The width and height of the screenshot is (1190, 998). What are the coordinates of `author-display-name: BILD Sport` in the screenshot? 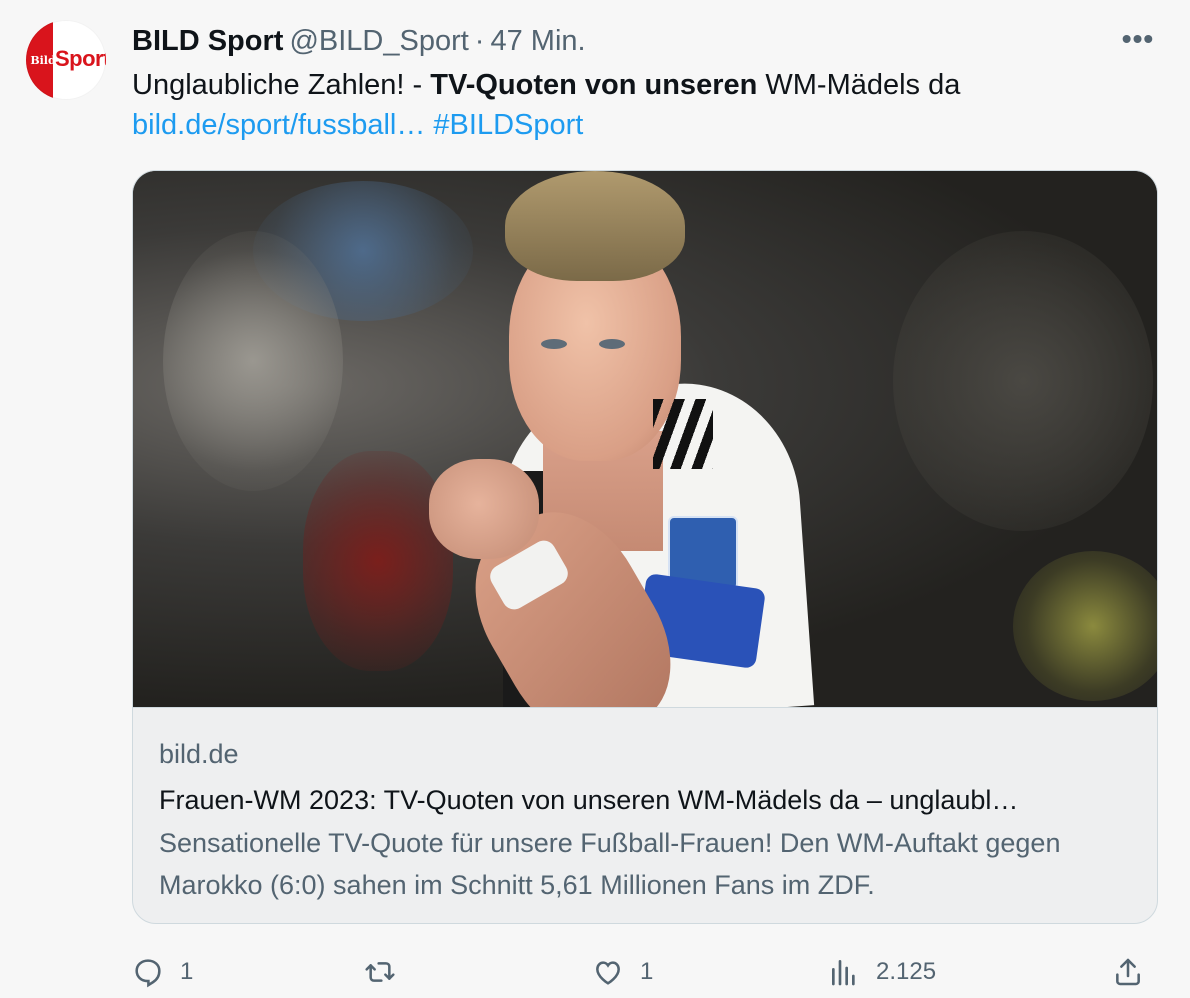 It's located at (207, 41).